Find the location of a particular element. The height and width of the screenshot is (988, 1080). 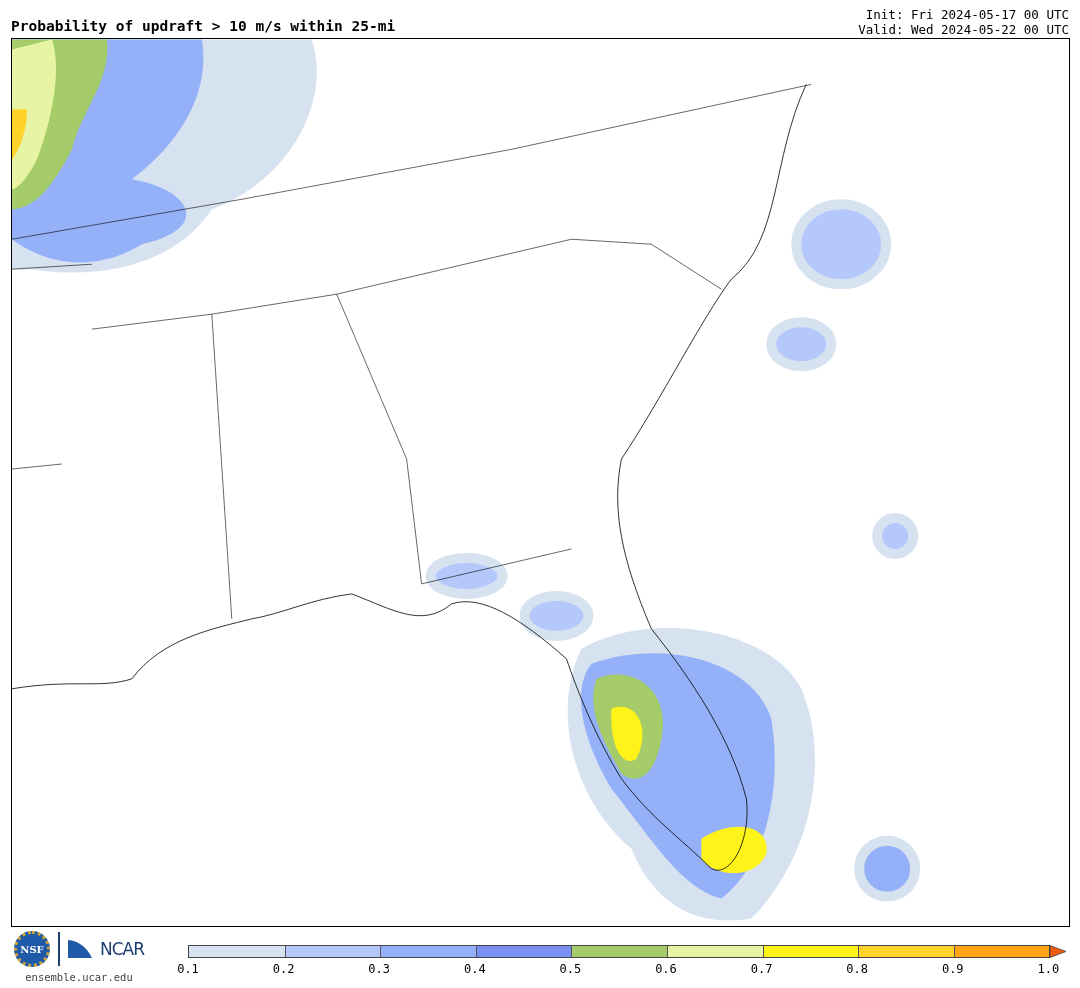

chart-title: Probability of updraft > 10 m/s within 25-mi is located at coordinates (203, 27).